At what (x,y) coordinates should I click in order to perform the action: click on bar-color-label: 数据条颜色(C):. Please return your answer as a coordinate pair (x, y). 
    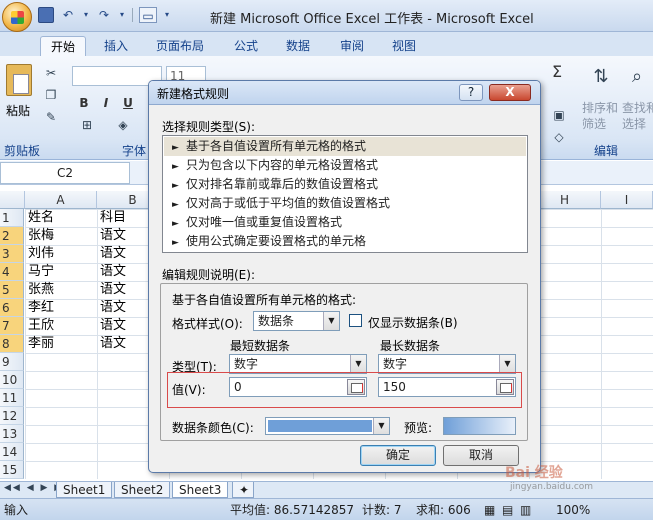
    Looking at the image, I should click on (213, 428).